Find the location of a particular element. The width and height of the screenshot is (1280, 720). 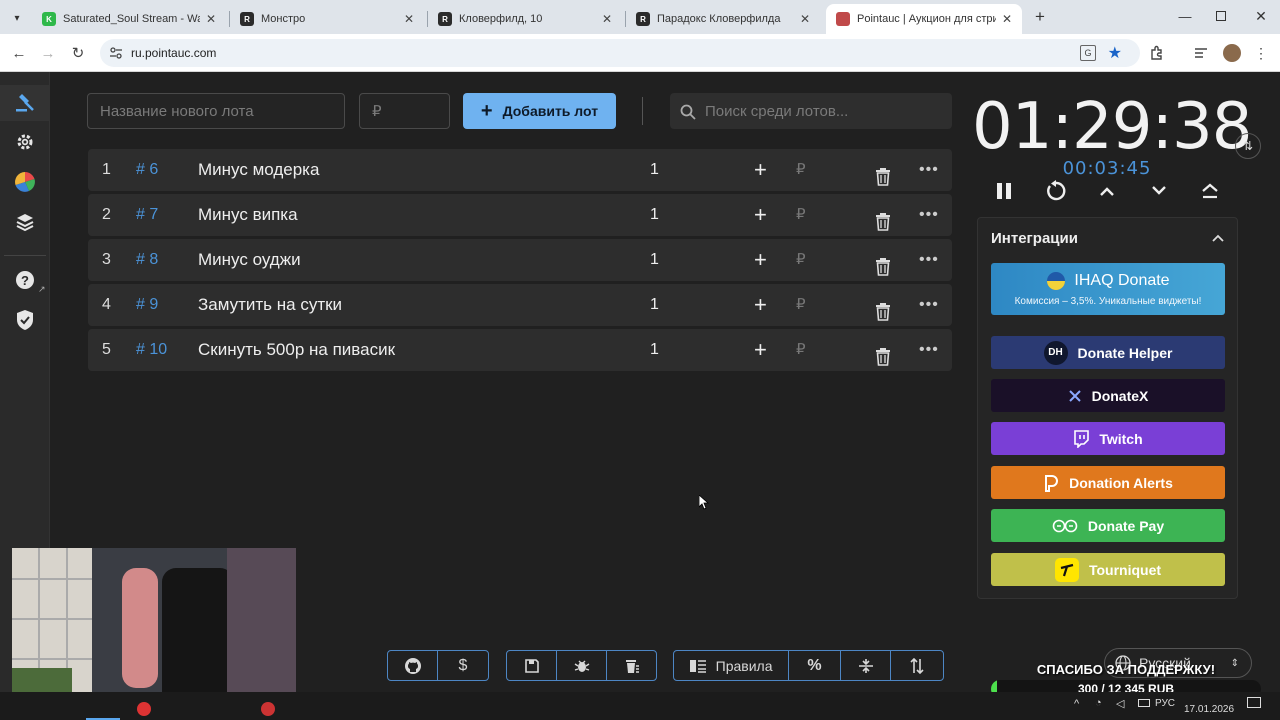

bug-report-button is located at coordinates (582, 665).